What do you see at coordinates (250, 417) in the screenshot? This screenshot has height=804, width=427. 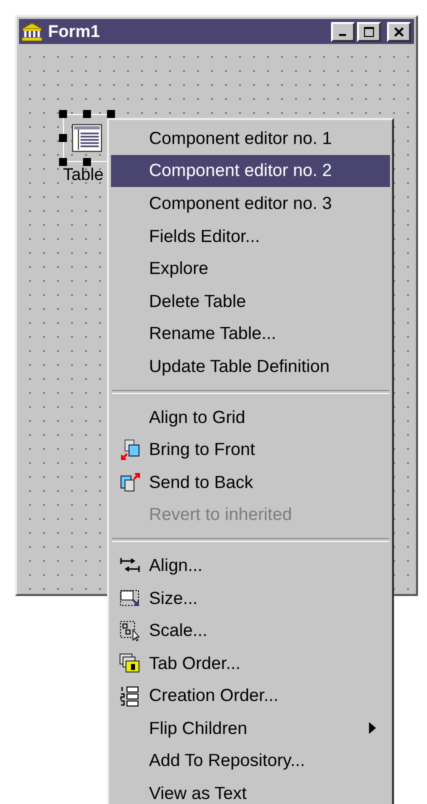 I see `menu-item: Align to Grid` at bounding box center [250, 417].